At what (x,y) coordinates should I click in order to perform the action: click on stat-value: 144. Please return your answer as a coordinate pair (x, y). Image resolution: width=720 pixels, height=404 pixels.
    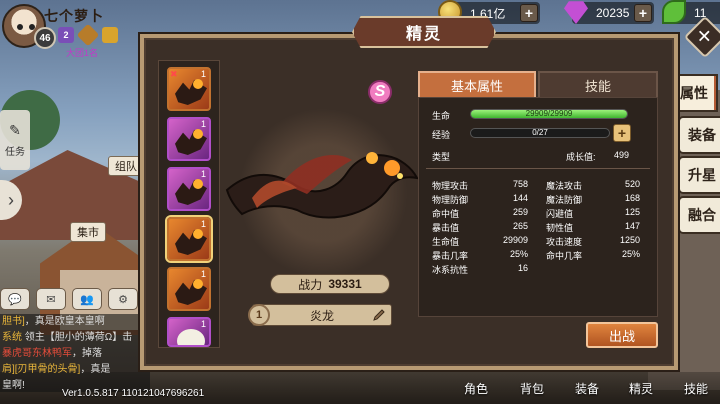
    Looking at the image, I should click on (520, 198).